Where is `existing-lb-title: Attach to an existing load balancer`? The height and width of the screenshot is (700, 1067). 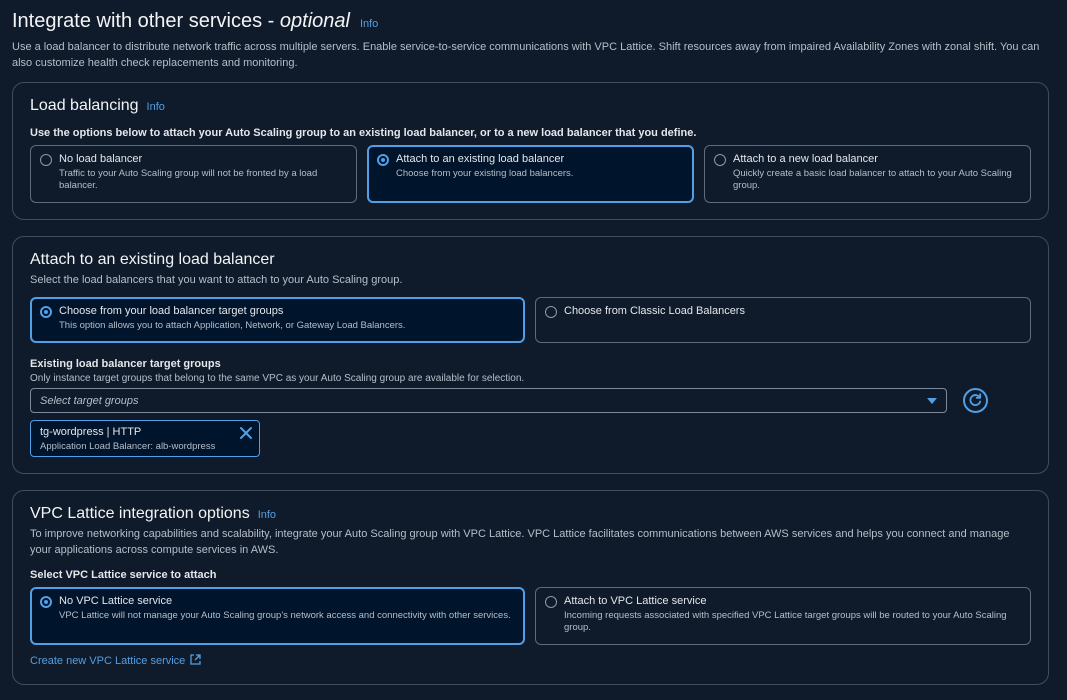 existing-lb-title: Attach to an existing load balancer is located at coordinates (152, 260).